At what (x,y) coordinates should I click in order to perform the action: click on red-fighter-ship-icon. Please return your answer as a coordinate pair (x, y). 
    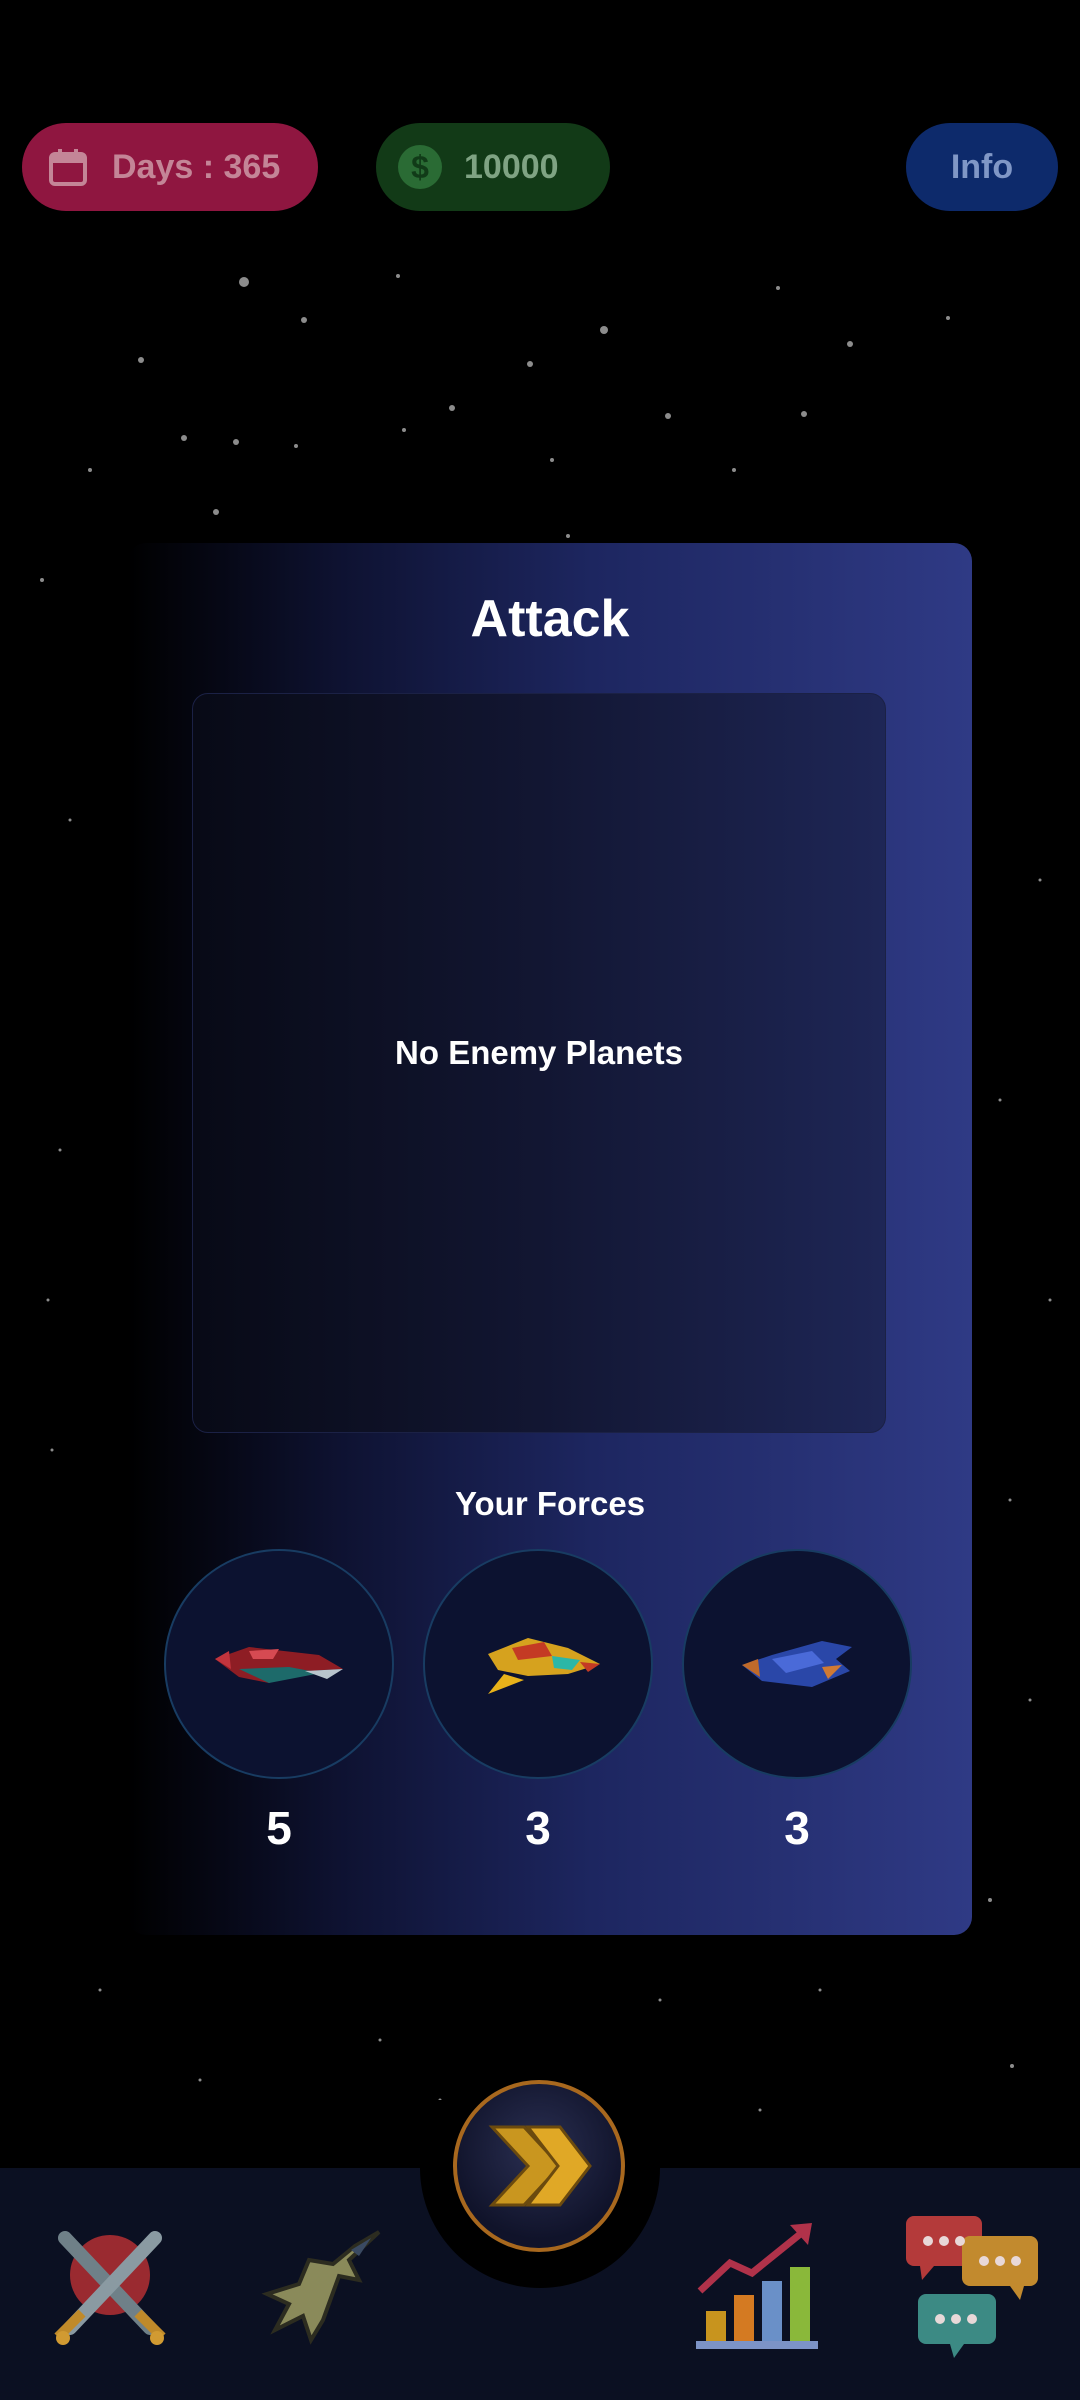
    Looking at the image, I should click on (279, 1665).